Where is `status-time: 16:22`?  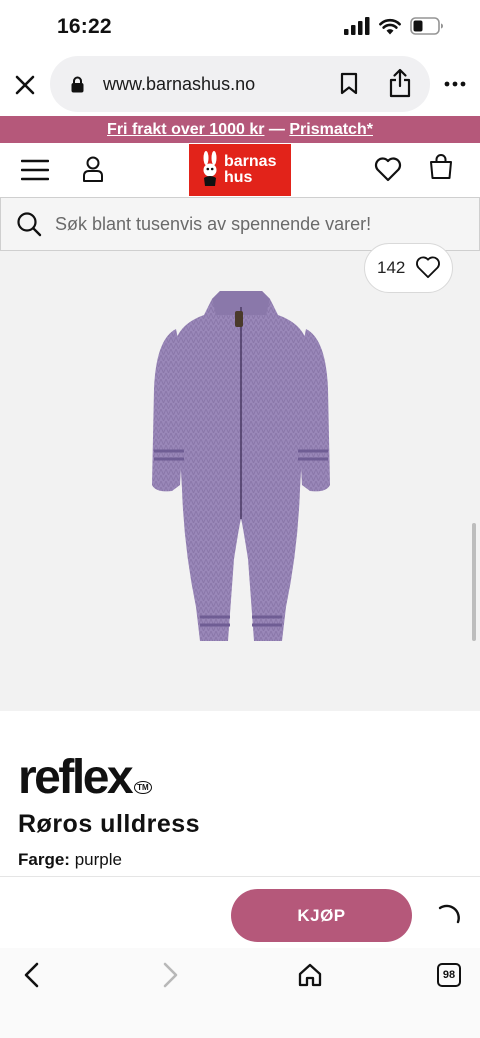
status-time: 16:22 is located at coordinates (84, 26).